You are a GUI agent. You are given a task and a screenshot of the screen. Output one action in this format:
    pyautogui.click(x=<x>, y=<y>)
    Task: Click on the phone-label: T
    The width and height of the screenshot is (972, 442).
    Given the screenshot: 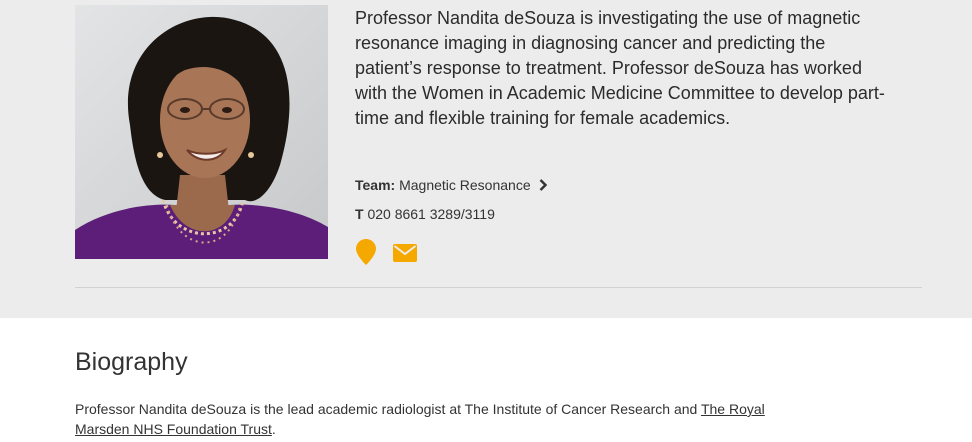 What is the action you would take?
    pyautogui.click(x=359, y=214)
    